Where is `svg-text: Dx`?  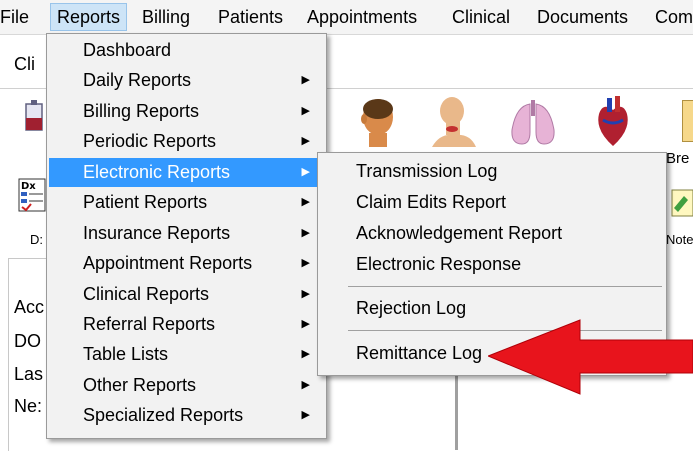
svg-text: Dx is located at coordinates (28, 186).